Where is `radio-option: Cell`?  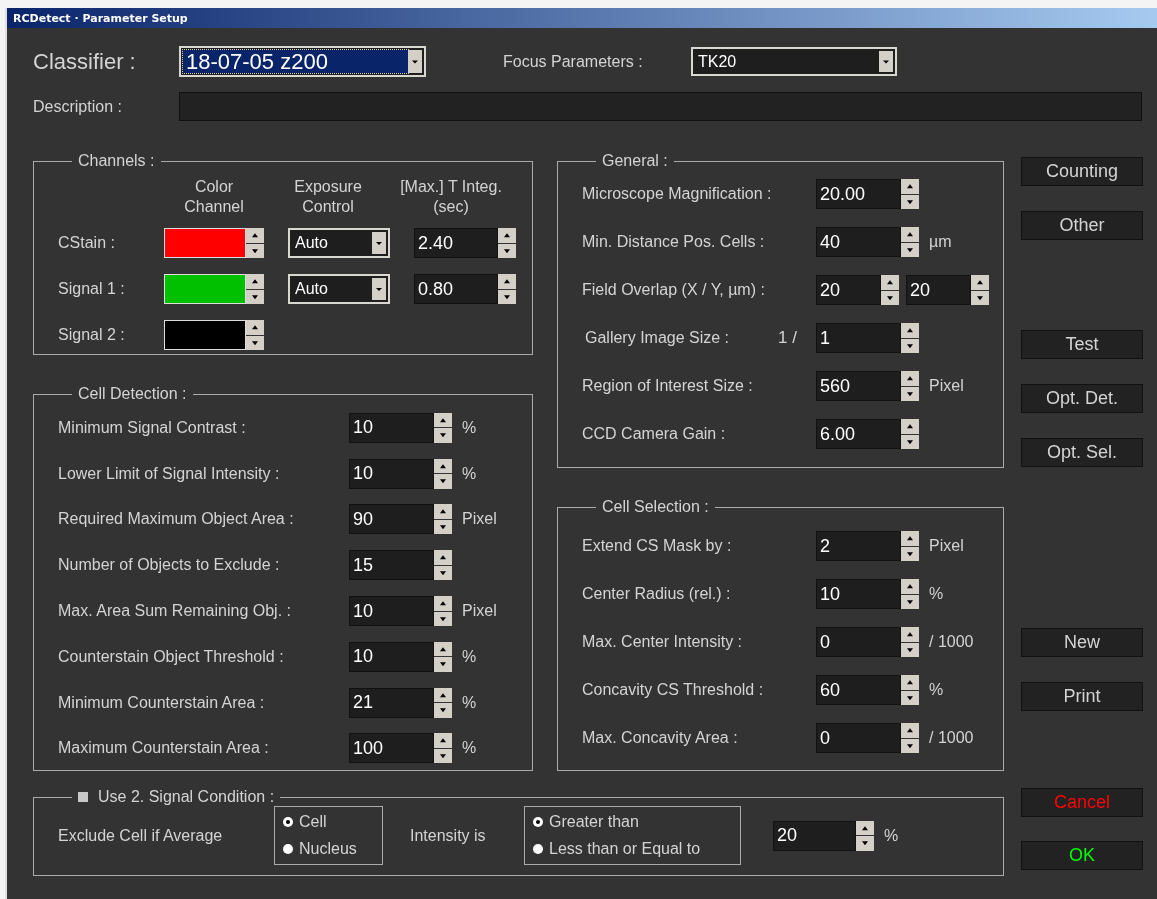
radio-option: Cell is located at coordinates (328, 822).